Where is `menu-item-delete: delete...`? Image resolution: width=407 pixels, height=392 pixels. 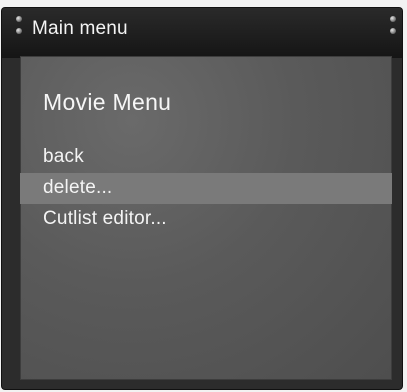
menu-item-delete: delete... is located at coordinates (206, 188).